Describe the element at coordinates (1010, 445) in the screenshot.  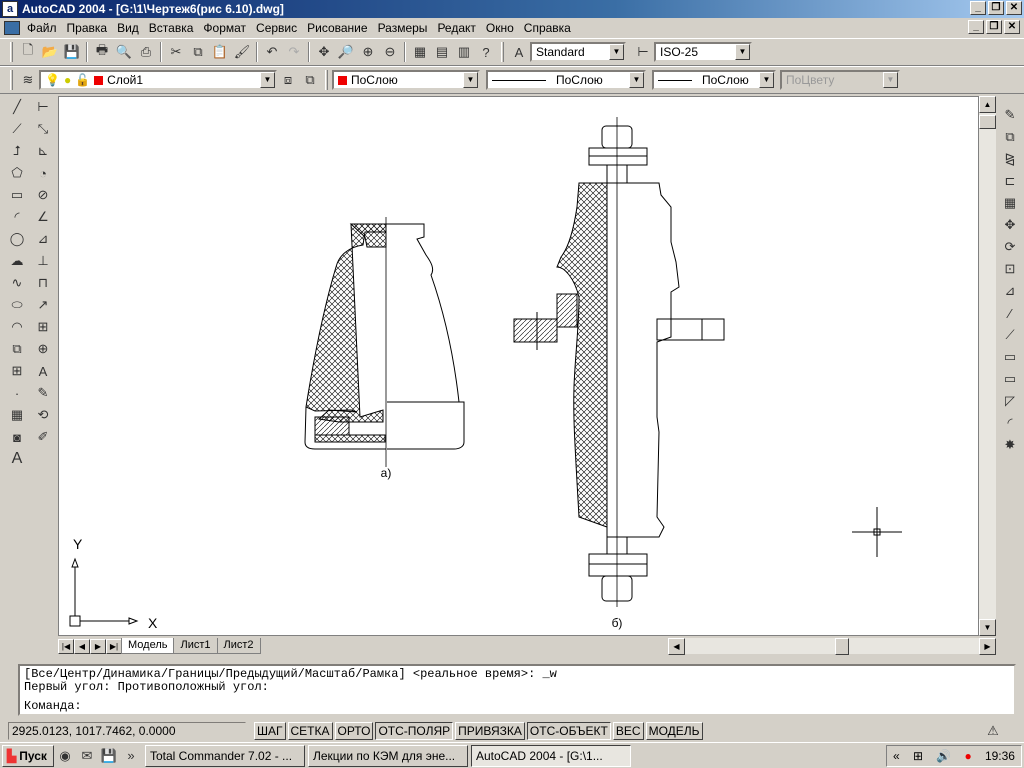
I see `explode-icon: ✸` at that location.